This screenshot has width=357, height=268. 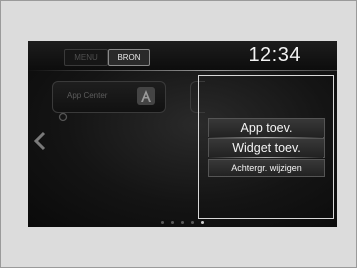 I want to click on page-dot-active, so click(x=202, y=222).